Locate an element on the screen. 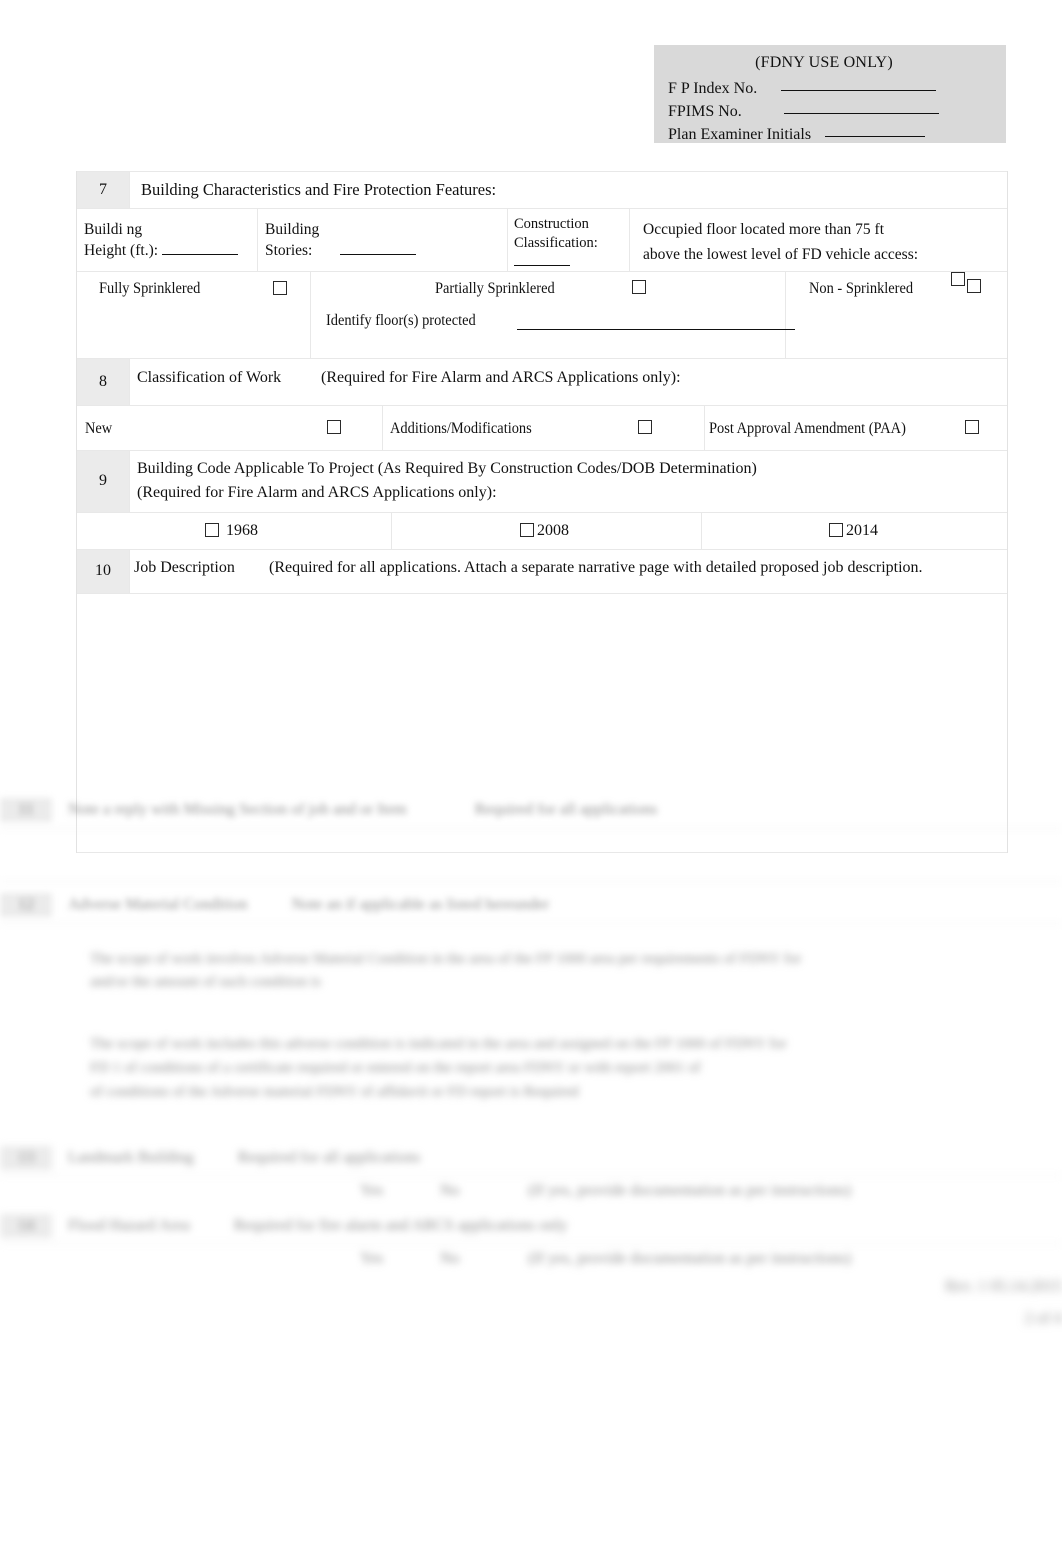 Image resolution: width=1062 pixels, height=1561 pixels. construction-classification-label-line2: Classification: is located at coordinates (556, 242).